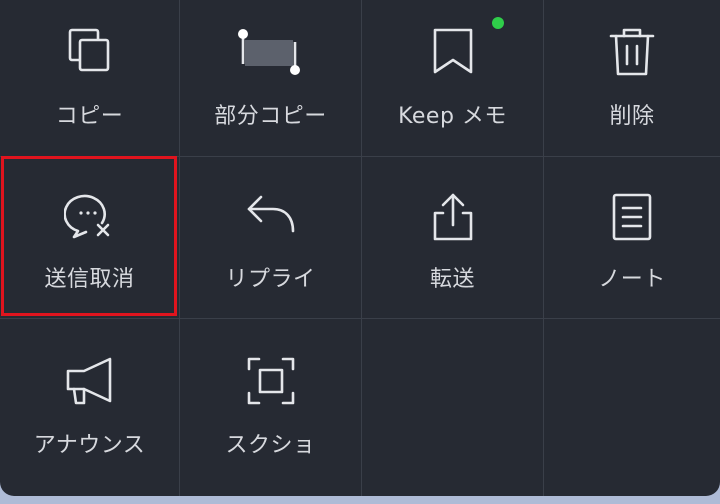 The height and width of the screenshot is (504, 720). Describe the element at coordinates (89, 217) in the screenshot. I see `unsend-icon` at that location.